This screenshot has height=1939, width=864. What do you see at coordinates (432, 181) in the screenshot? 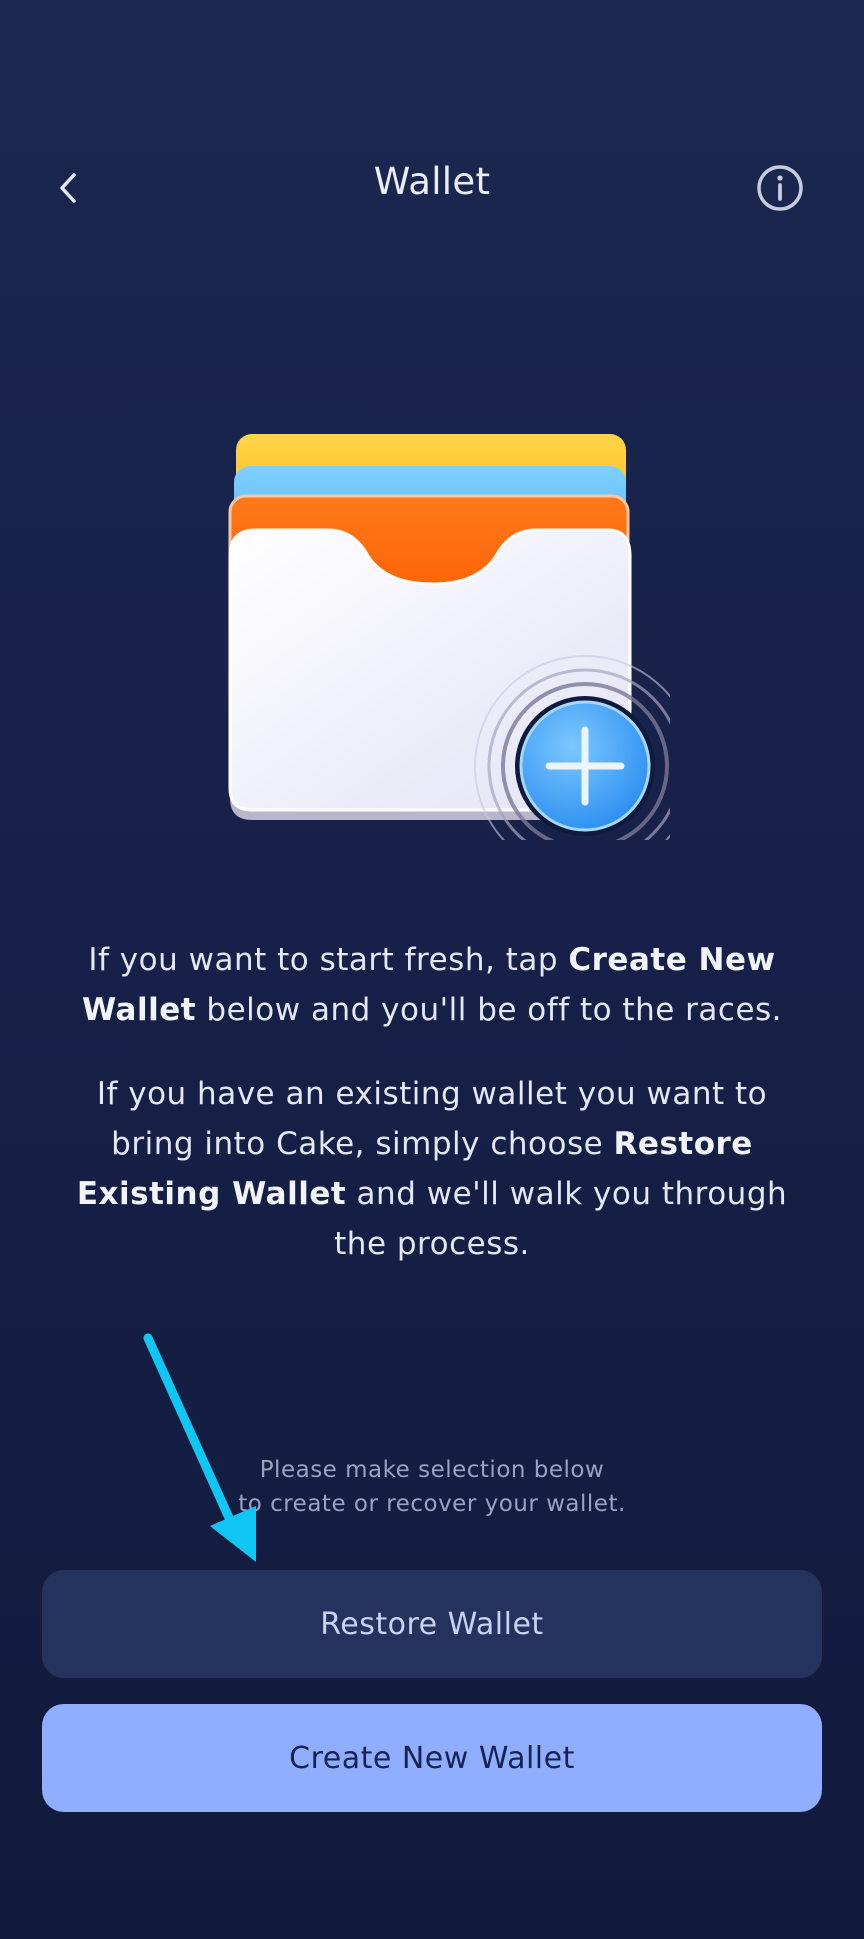
I see `page-title: Wallet` at bounding box center [432, 181].